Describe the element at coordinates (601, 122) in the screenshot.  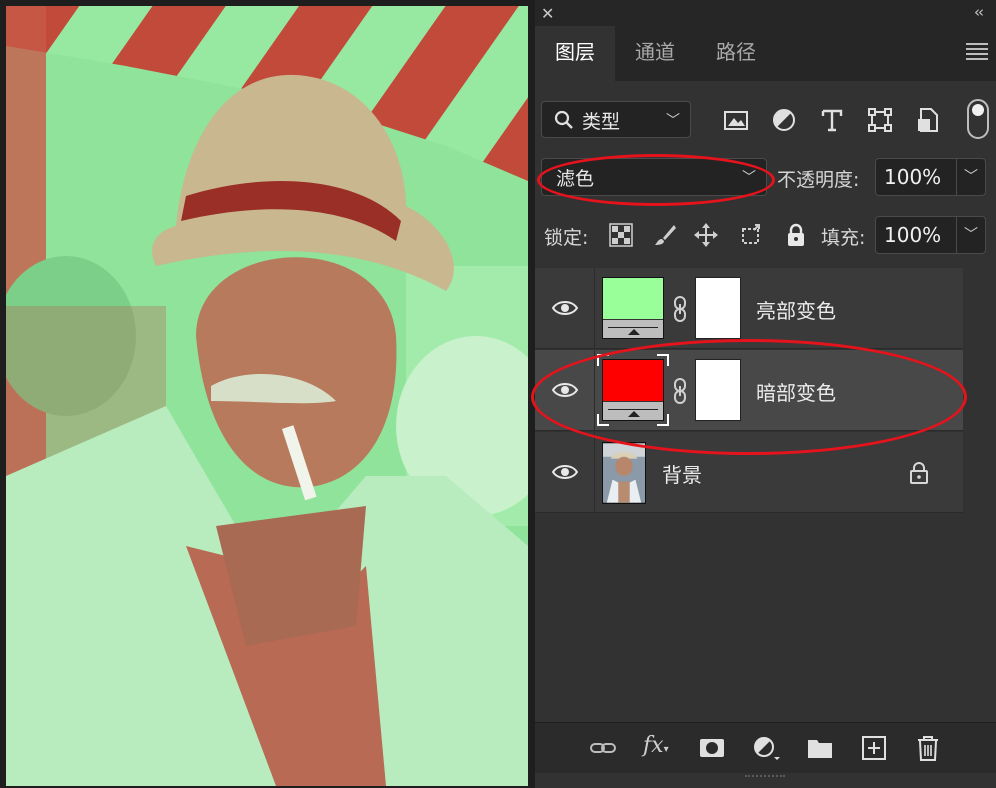
I see `filter-kind-label: 类型` at that location.